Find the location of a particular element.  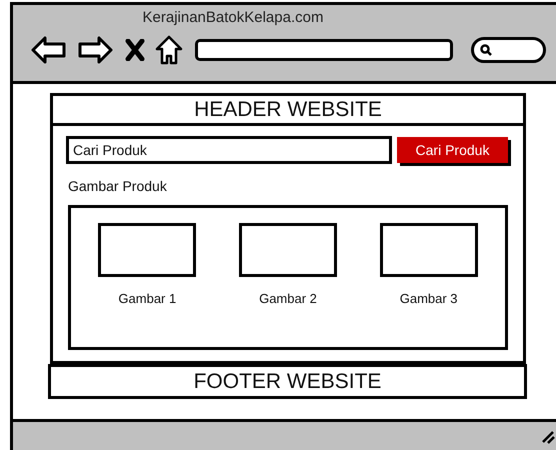

search-field is located at coordinates (508, 50).